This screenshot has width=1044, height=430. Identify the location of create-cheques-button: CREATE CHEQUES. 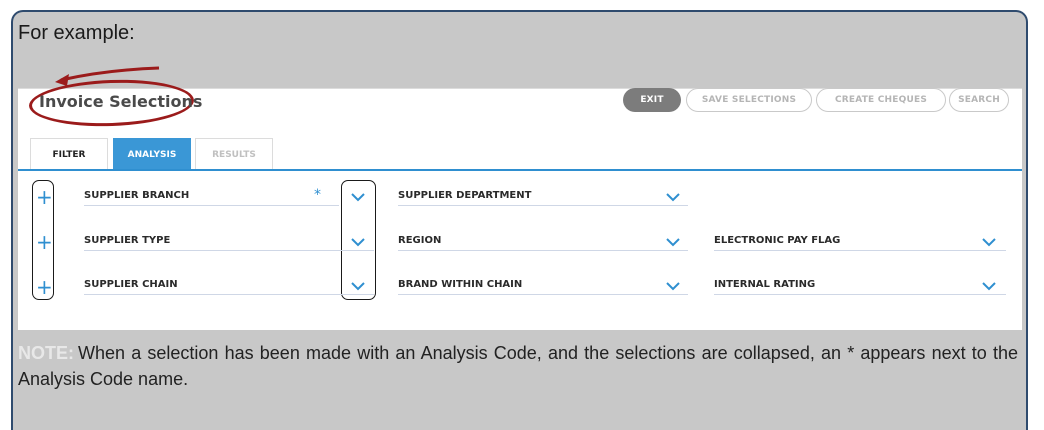
(881, 100).